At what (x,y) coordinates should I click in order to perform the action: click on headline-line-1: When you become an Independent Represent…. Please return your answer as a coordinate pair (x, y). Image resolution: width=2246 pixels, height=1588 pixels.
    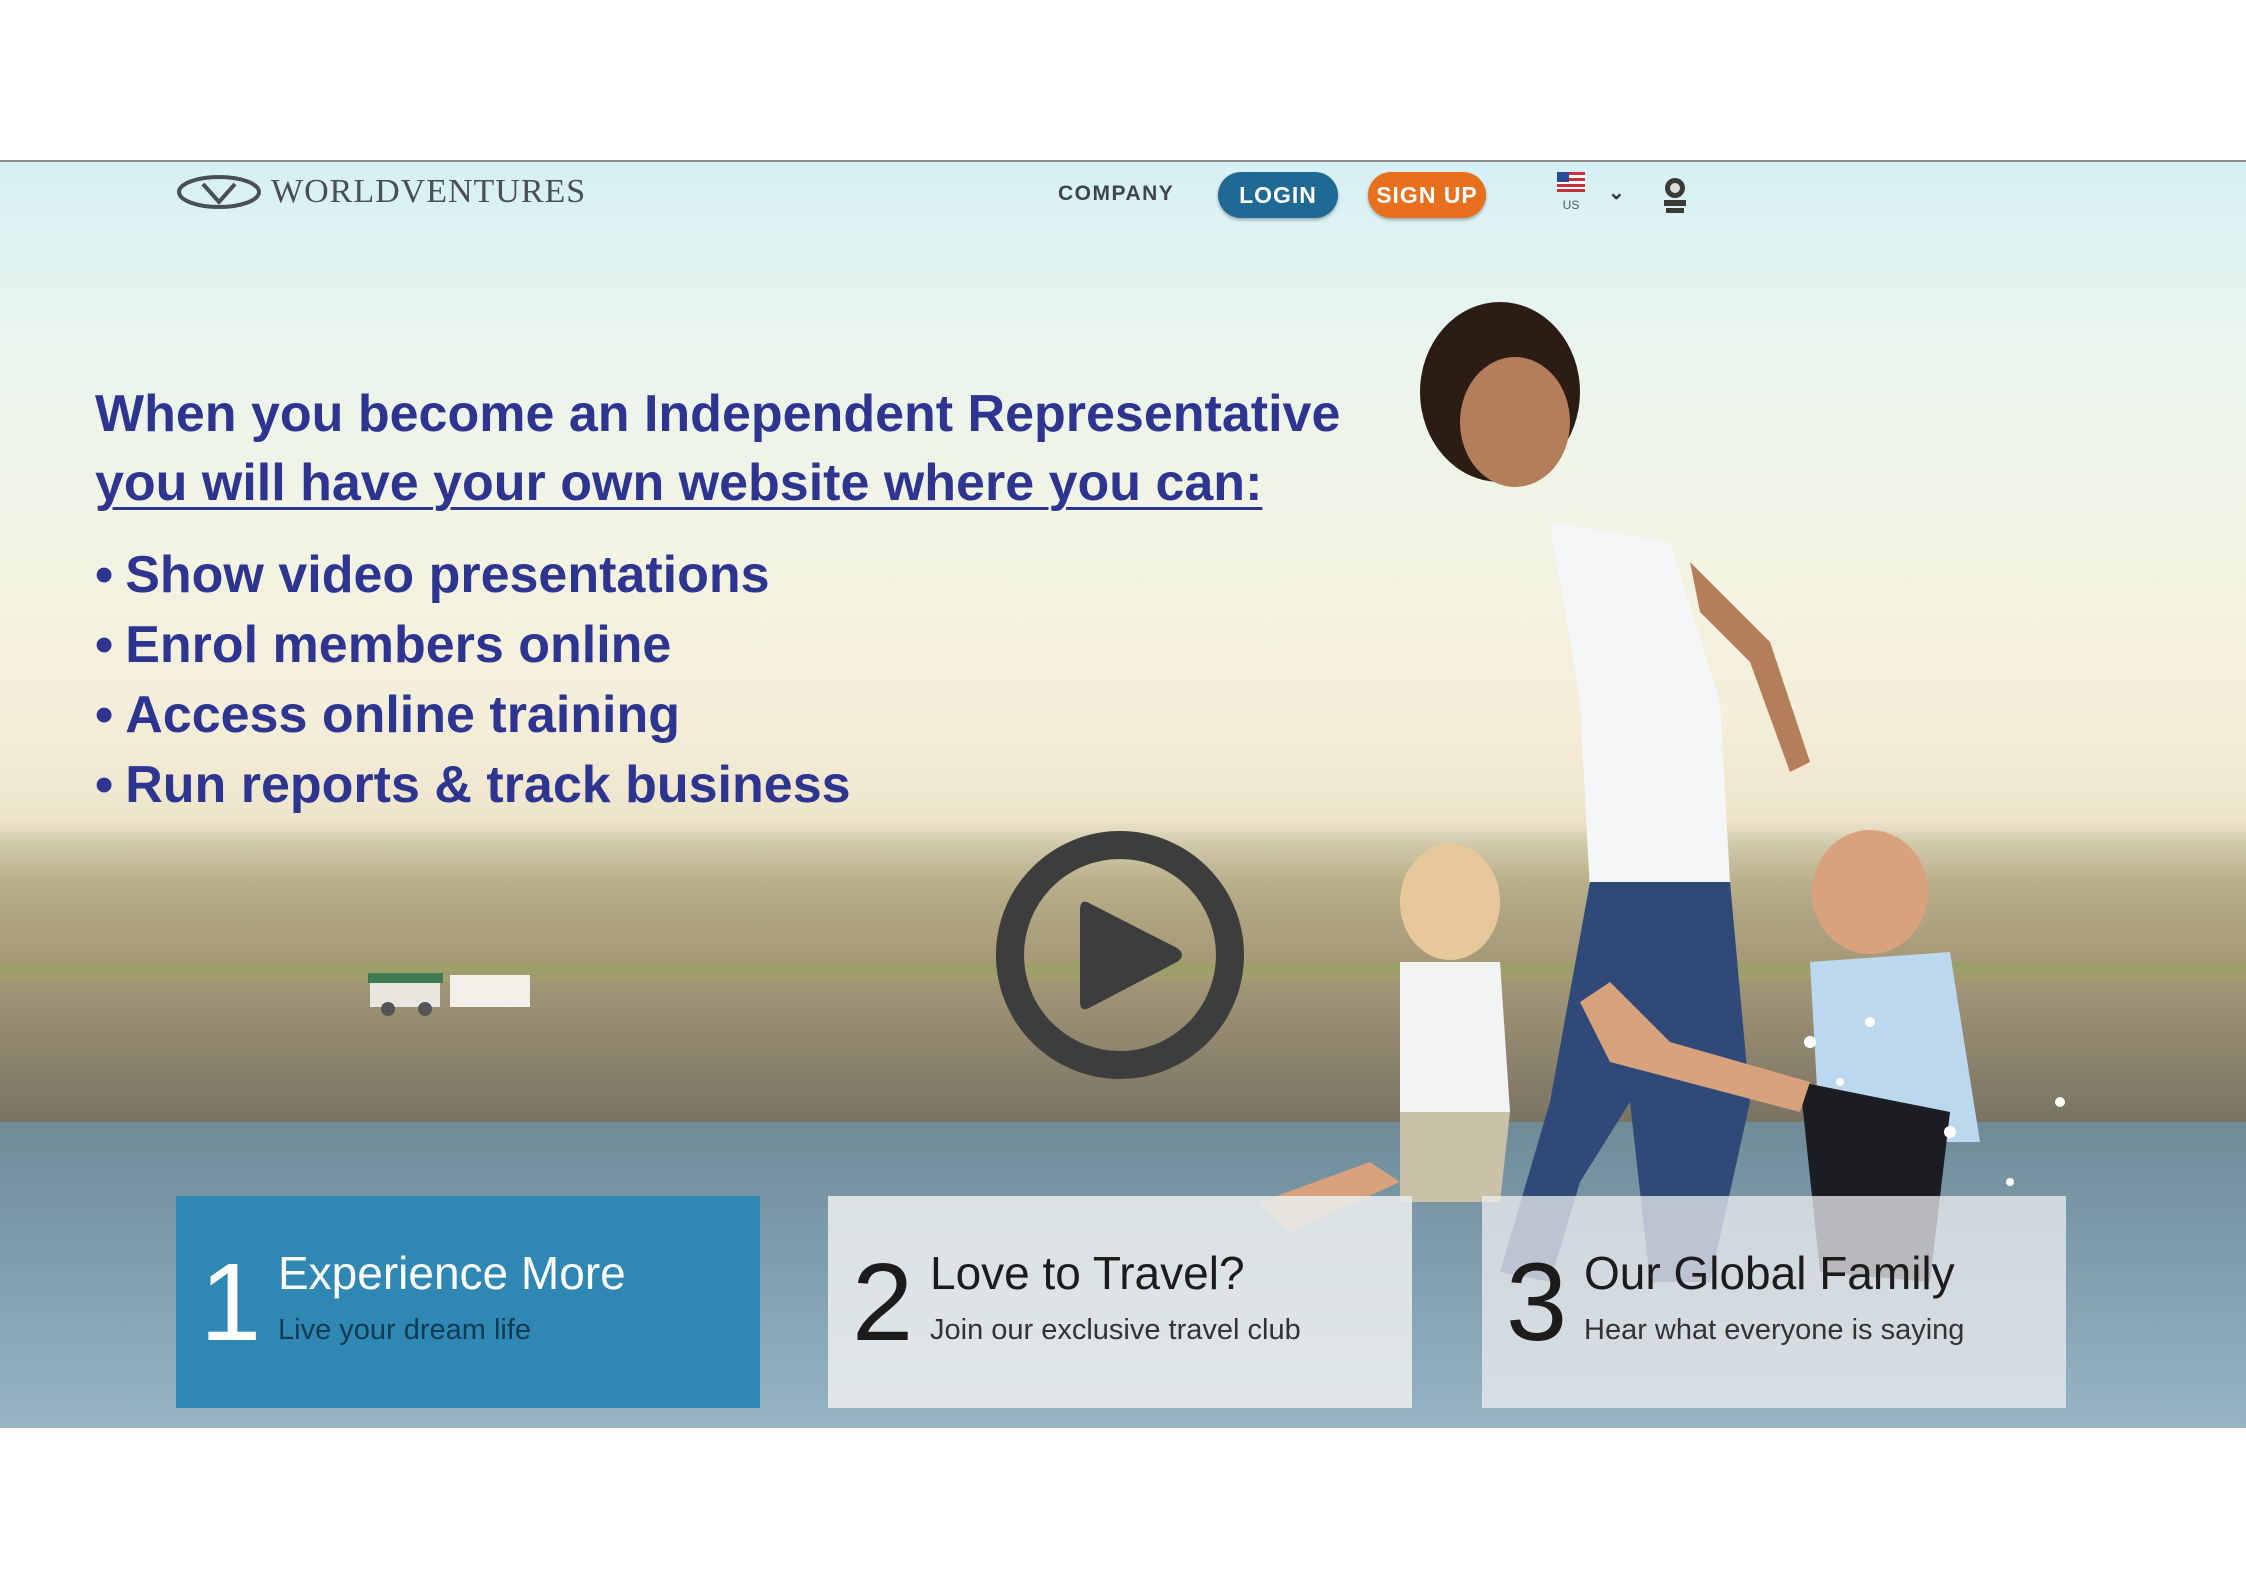
    Looking at the image, I should click on (718, 414).